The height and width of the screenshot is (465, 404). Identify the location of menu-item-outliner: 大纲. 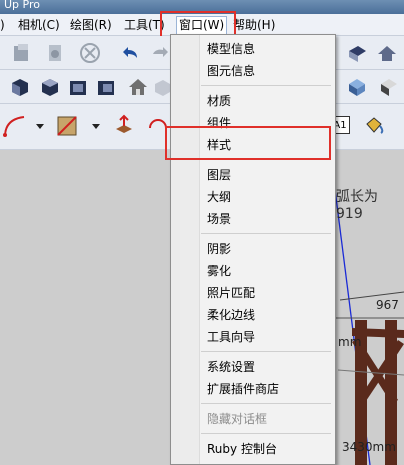
(219, 197).